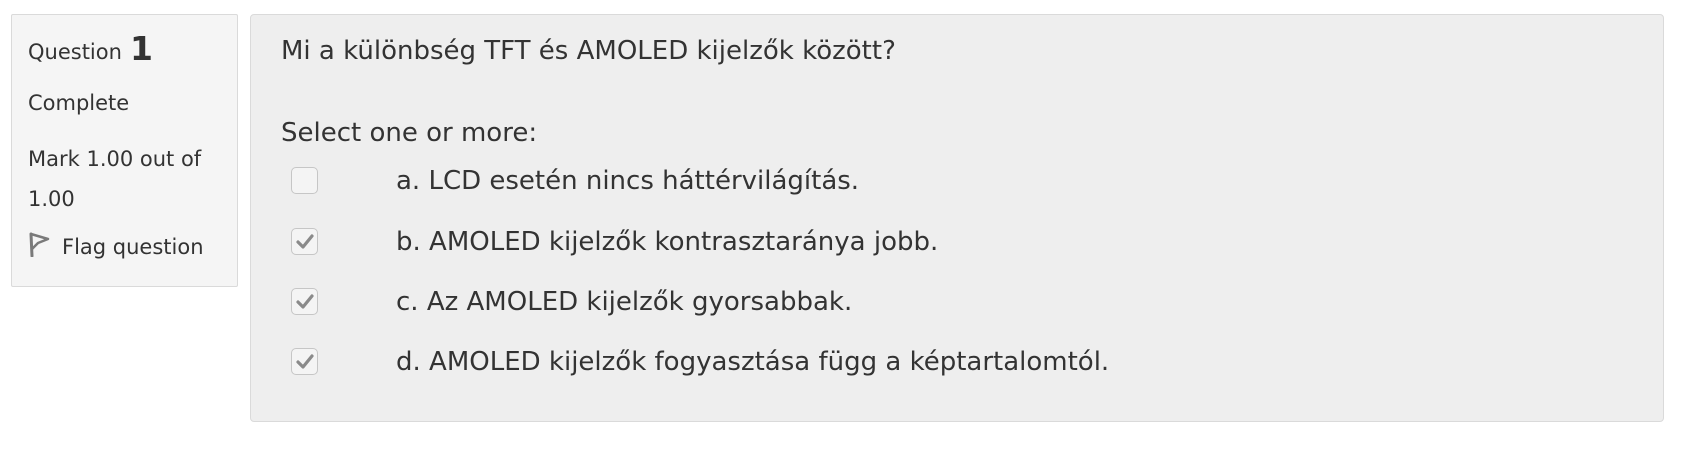  Describe the element at coordinates (141, 48) in the screenshot. I see `question-number-value: 1` at that location.